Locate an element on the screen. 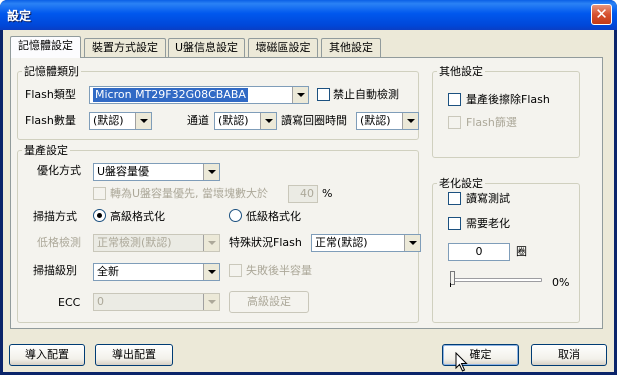 The width and height of the screenshot is (617, 375). close-icon: ✕ is located at coordinates (601, 14).